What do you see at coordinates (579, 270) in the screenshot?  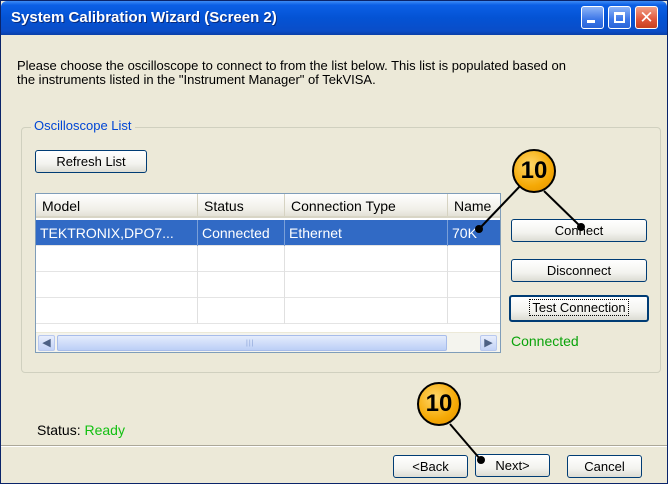 I see `disconnect-button: Disconnect` at bounding box center [579, 270].